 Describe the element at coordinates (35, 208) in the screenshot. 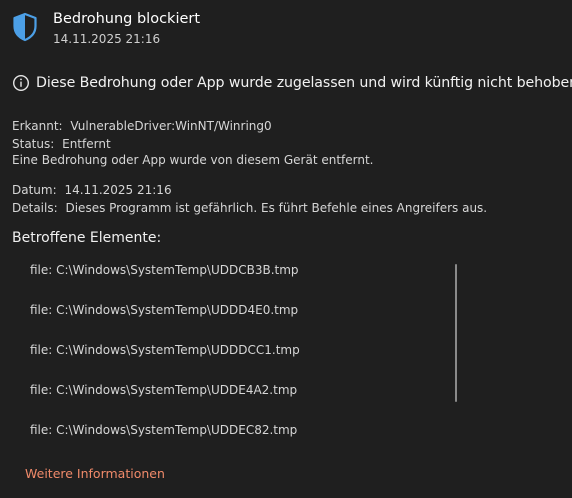

I see `details-label: Details:` at that location.